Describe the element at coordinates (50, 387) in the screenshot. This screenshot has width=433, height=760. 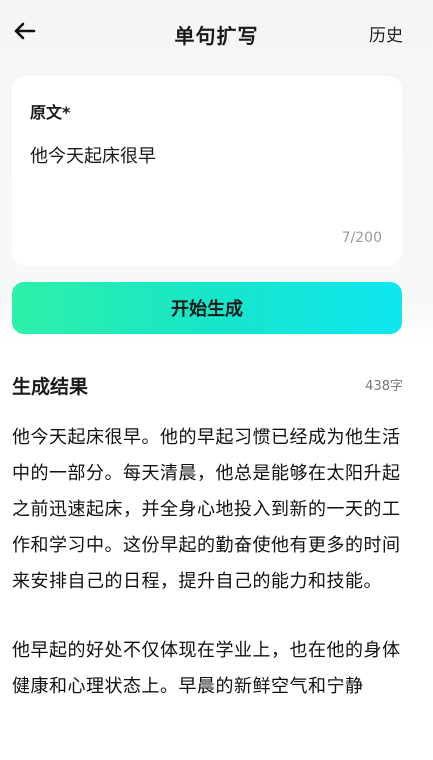
I see `result-title: 生成结果` at that location.